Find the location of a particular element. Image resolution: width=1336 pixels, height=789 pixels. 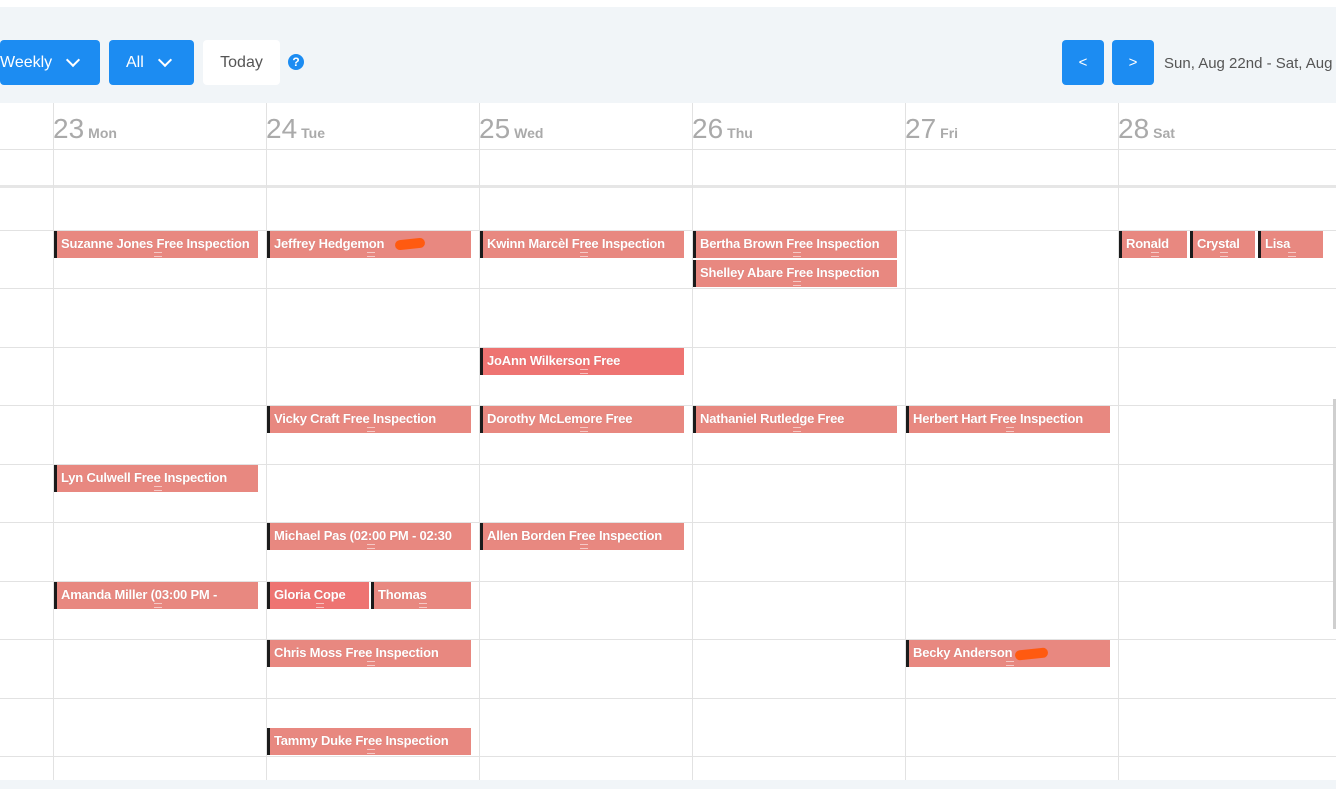

calendar-event: Michael Pas (02:00 PM - 02:30 is located at coordinates (369, 536).